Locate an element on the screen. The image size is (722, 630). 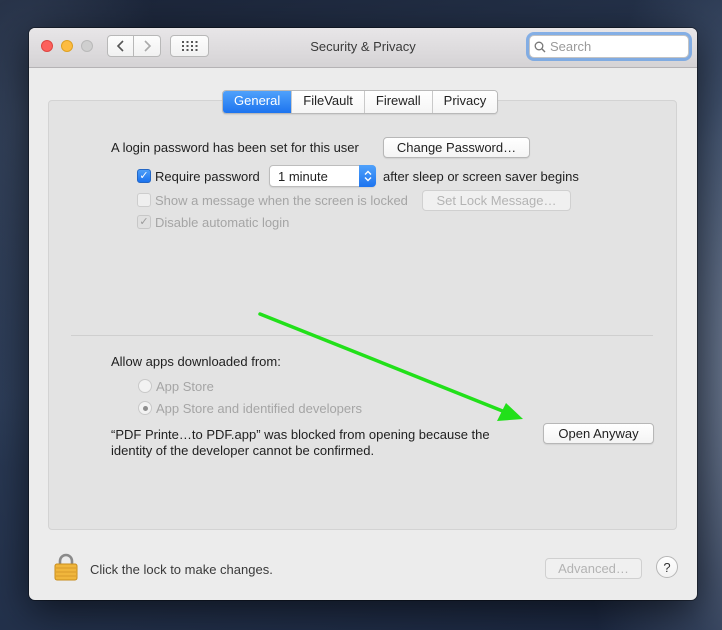
radio-selected-dot is located at coordinates (145, 408).